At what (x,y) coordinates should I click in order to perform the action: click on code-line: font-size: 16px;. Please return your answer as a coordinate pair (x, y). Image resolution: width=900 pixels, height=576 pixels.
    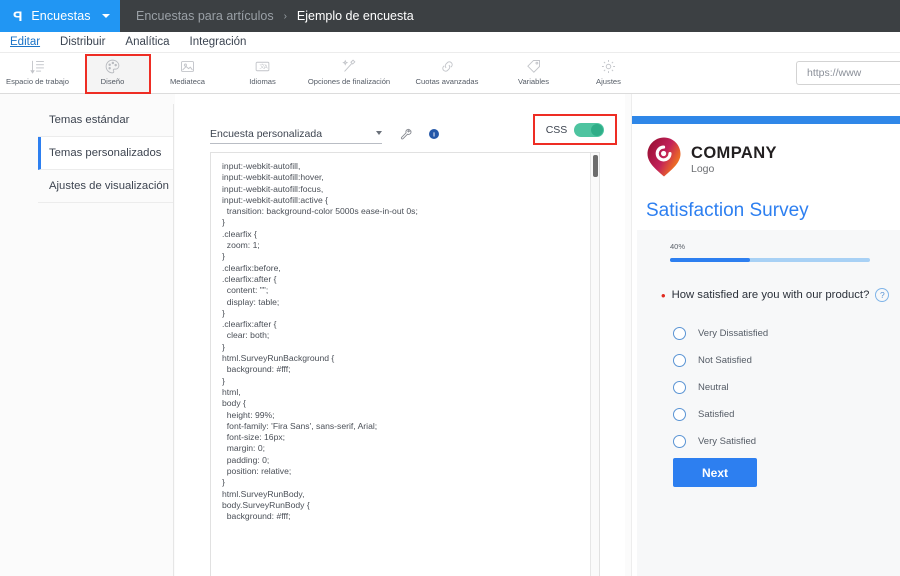
    Looking at the image, I should click on (254, 437).